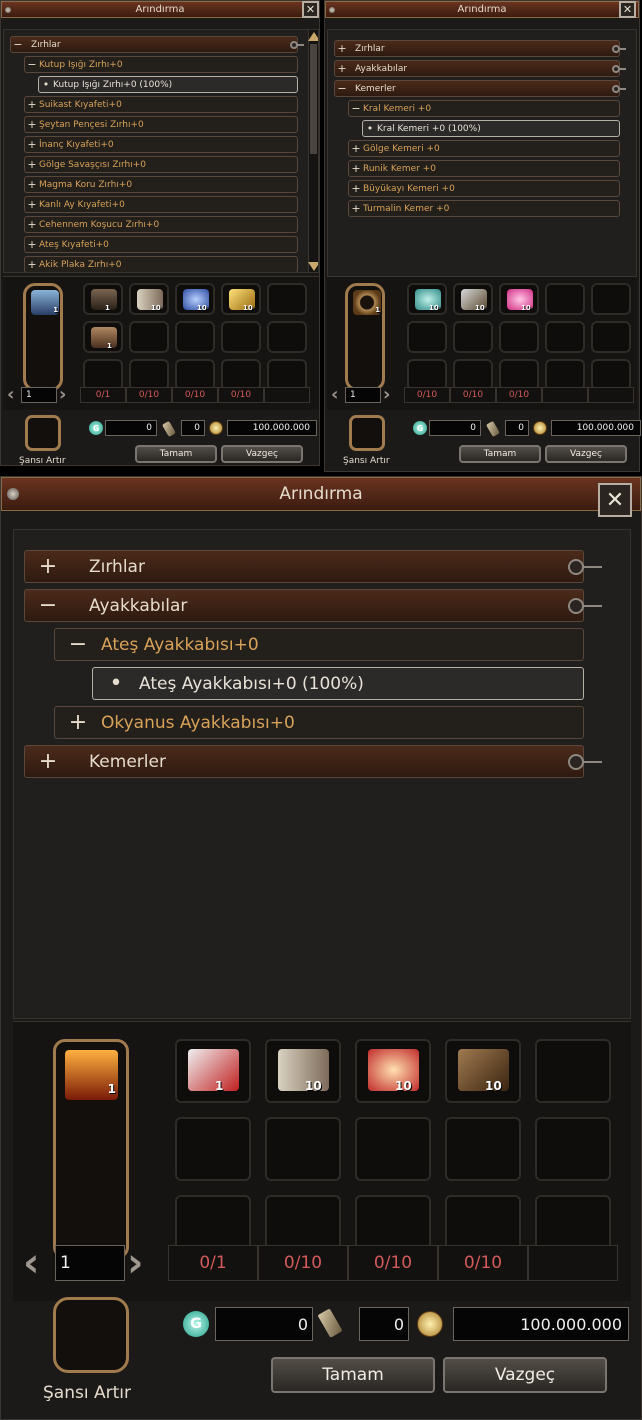 The width and height of the screenshot is (642, 1420). I want to click on tree-row-sub: + Okyanus Ayakkabısı+0, so click(319, 722).